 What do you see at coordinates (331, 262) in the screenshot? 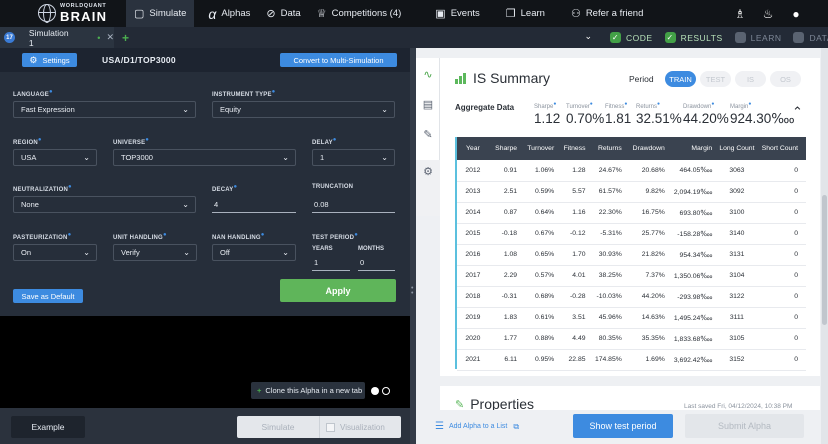
I see `test-years-input: 1` at bounding box center [331, 262].